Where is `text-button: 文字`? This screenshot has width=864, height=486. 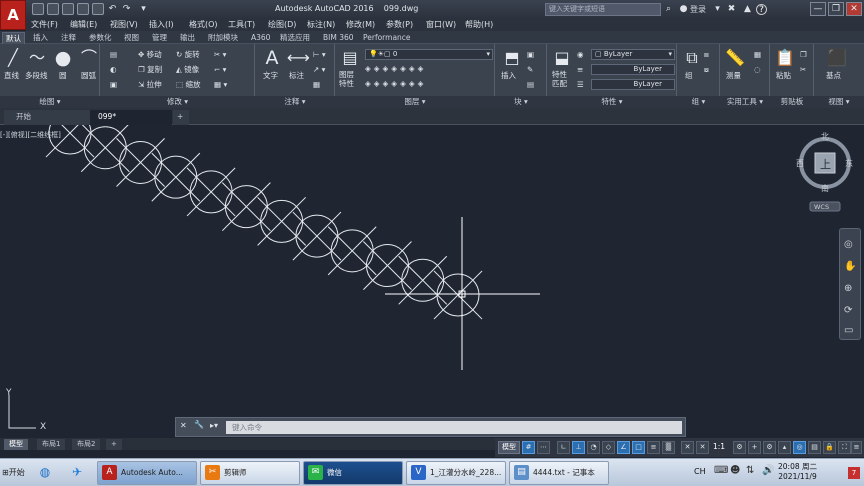
text-button: 文字 is located at coordinates (270, 75).